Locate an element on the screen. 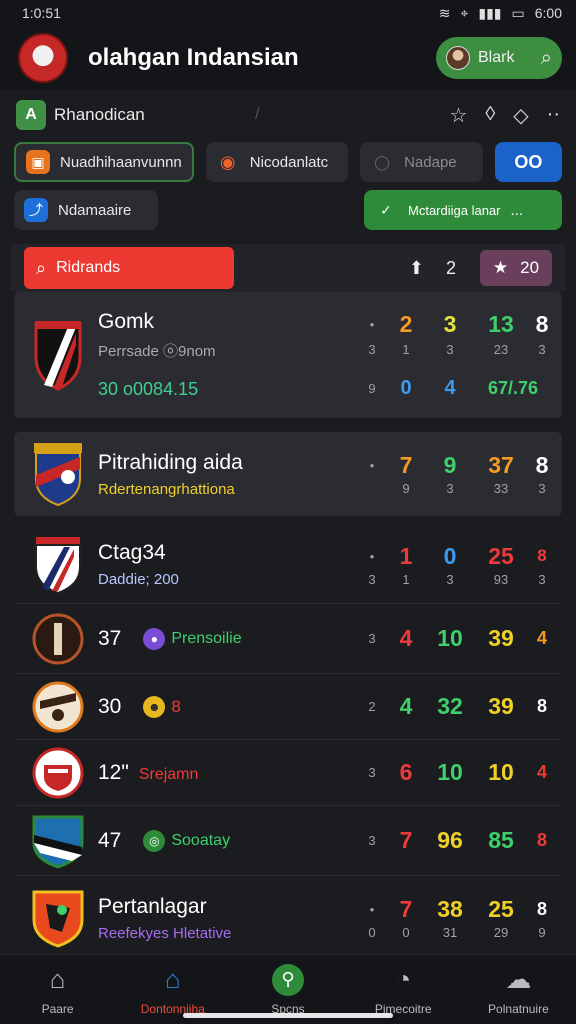 Image resolution: width=576 pixels, height=1024 pixels. stat-value: 39 is located at coordinates (501, 638).